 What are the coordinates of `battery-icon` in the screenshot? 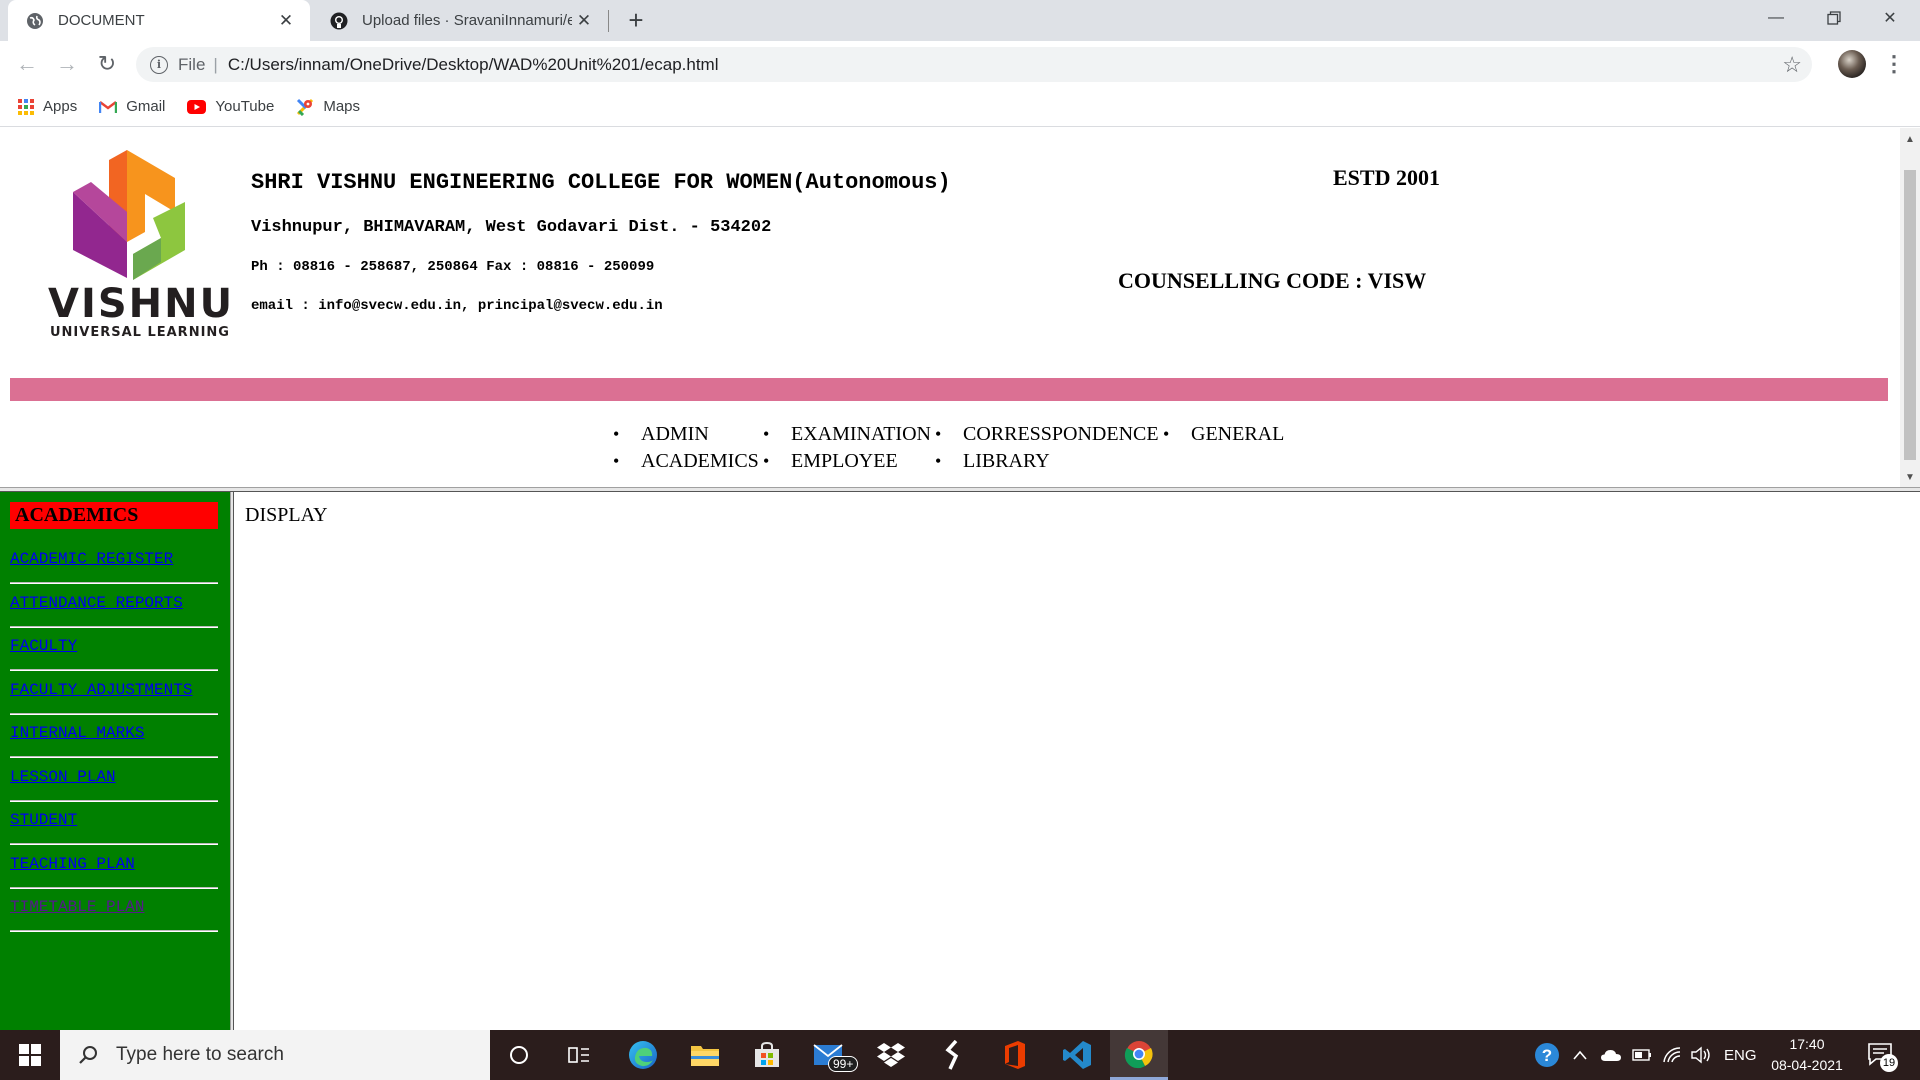 It's located at (1642, 1055).